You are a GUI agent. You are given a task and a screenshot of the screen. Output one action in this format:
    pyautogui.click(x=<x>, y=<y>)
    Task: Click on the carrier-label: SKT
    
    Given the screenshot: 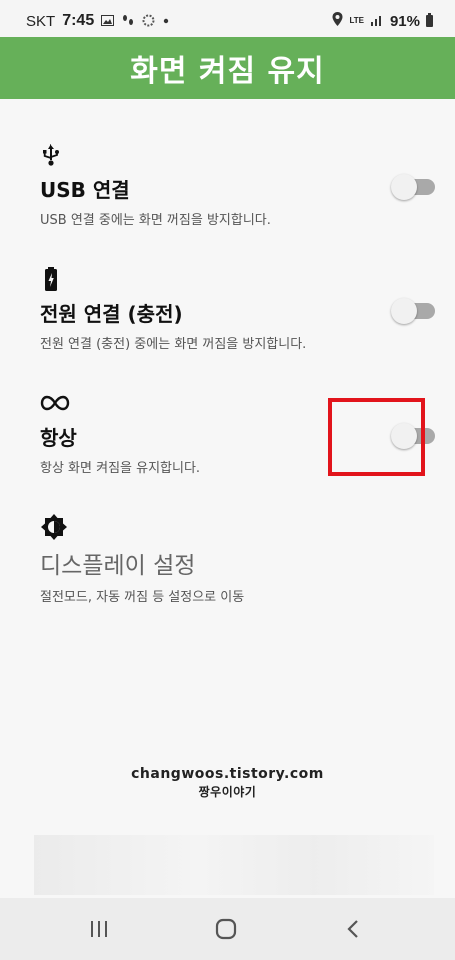 What is the action you would take?
    pyautogui.click(x=41, y=21)
    